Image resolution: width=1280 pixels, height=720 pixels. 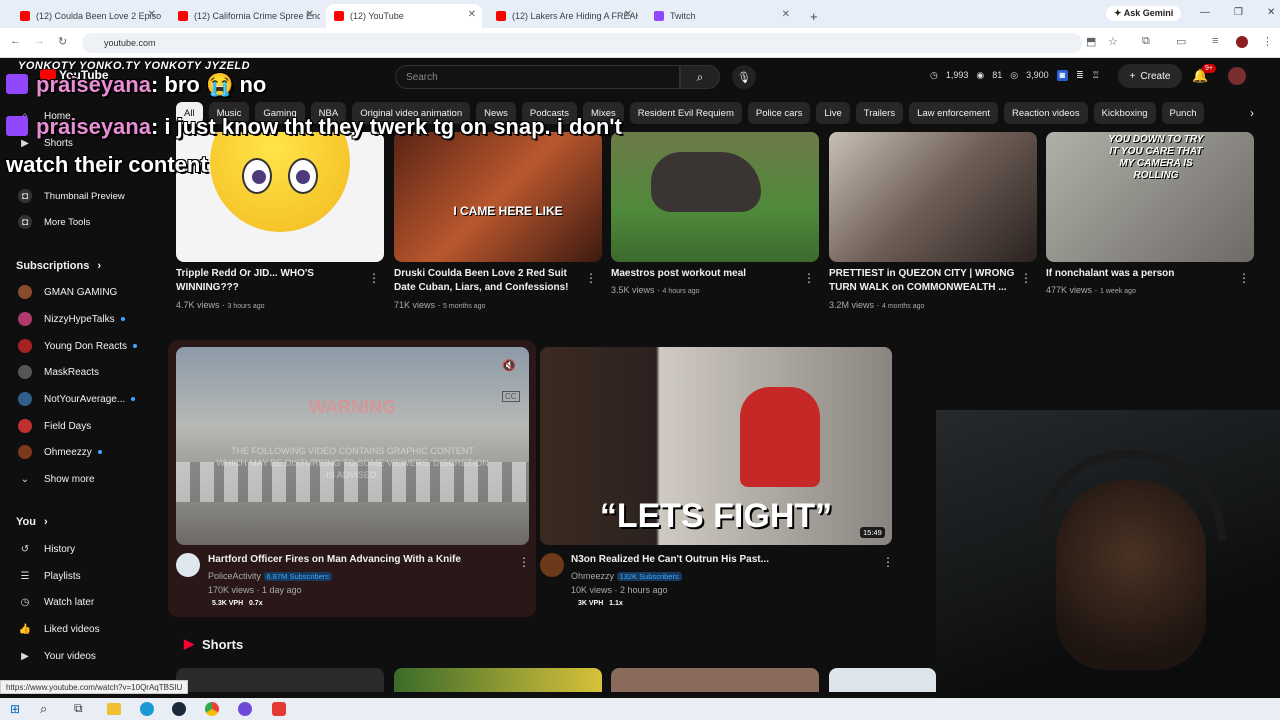 I want to click on chrome-icon, so click(x=212, y=709).